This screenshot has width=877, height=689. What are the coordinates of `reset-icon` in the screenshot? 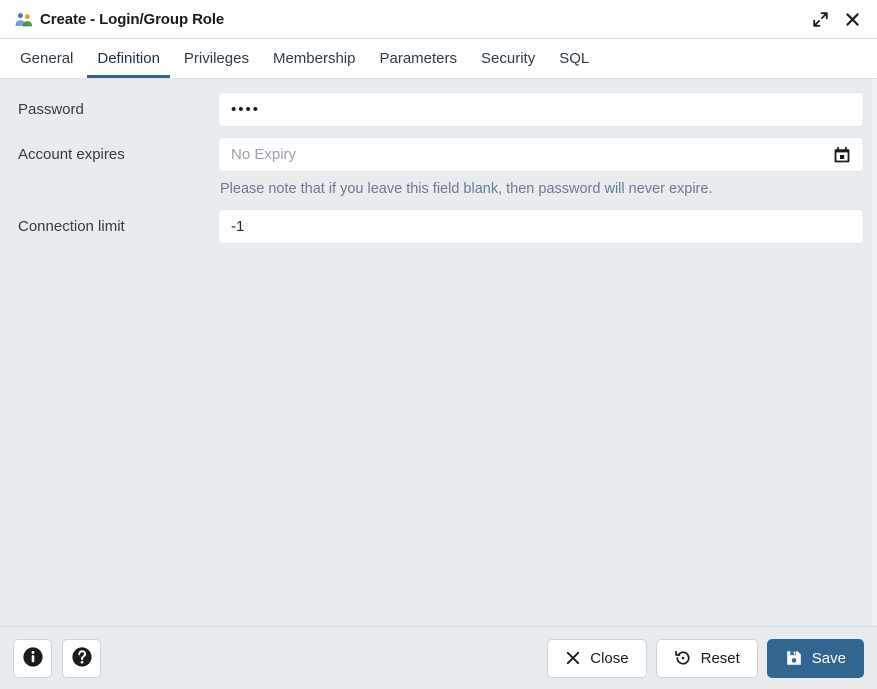 It's located at (683, 658).